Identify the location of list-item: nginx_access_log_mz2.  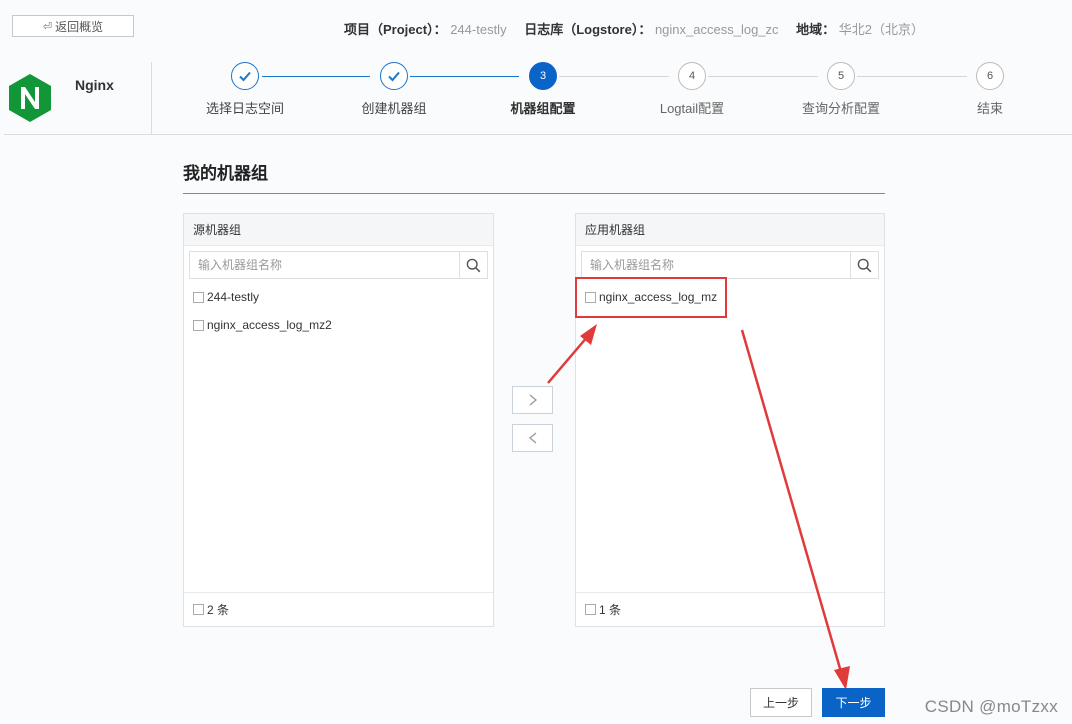
(262, 325).